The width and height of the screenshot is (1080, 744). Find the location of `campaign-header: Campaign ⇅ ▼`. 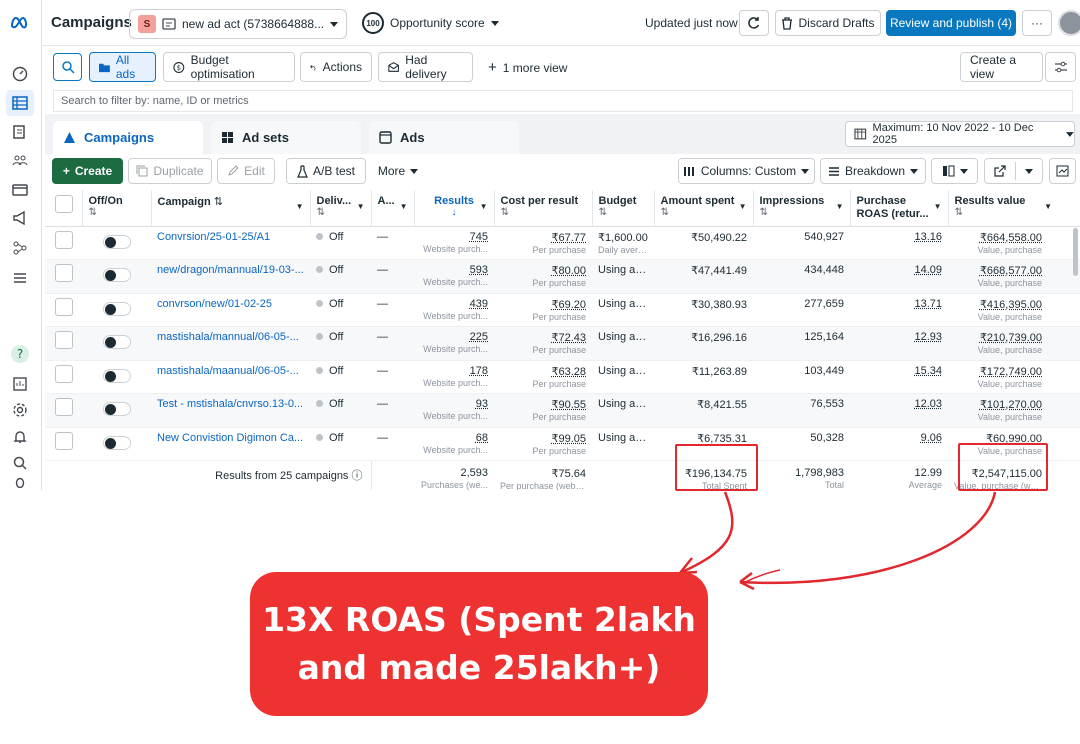

campaign-header: Campaign ⇅ ▼ is located at coordinates (230, 208).